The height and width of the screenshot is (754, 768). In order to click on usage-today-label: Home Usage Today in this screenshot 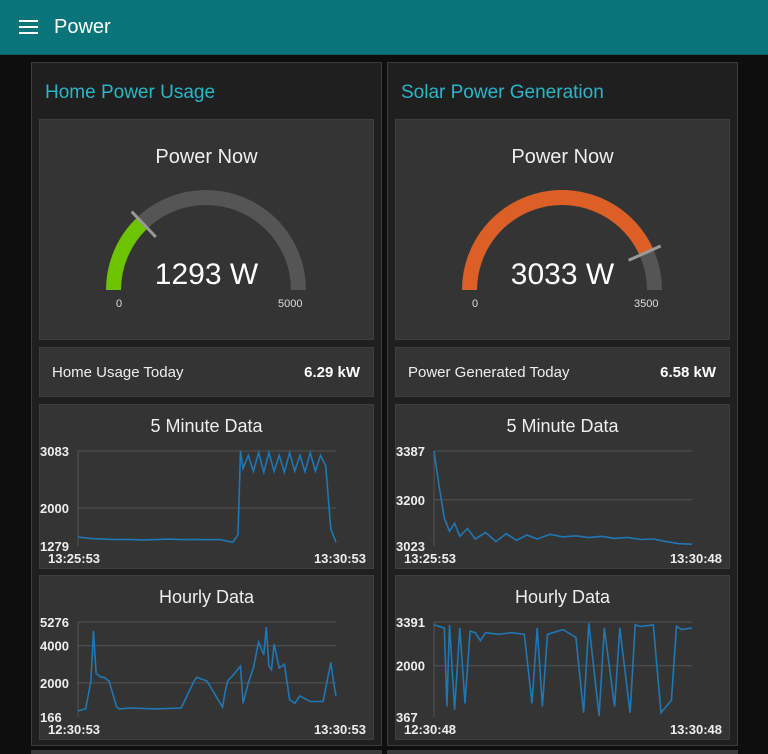, I will do `click(118, 372)`.